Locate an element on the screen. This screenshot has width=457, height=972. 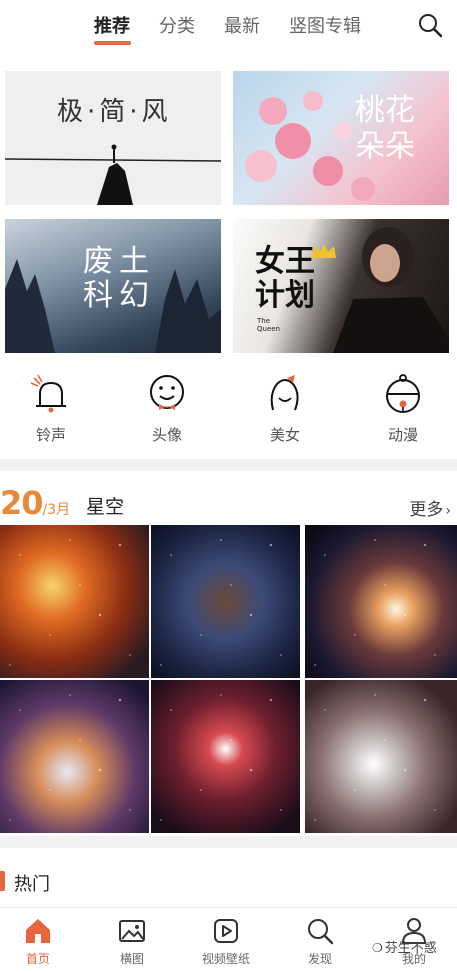
watermark-text: 芬生不惑 is located at coordinates (410, 948).